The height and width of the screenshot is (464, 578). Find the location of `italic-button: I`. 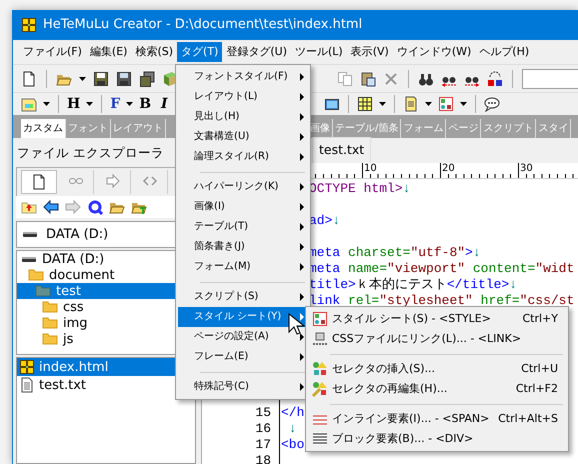

italic-button: I is located at coordinates (164, 104).